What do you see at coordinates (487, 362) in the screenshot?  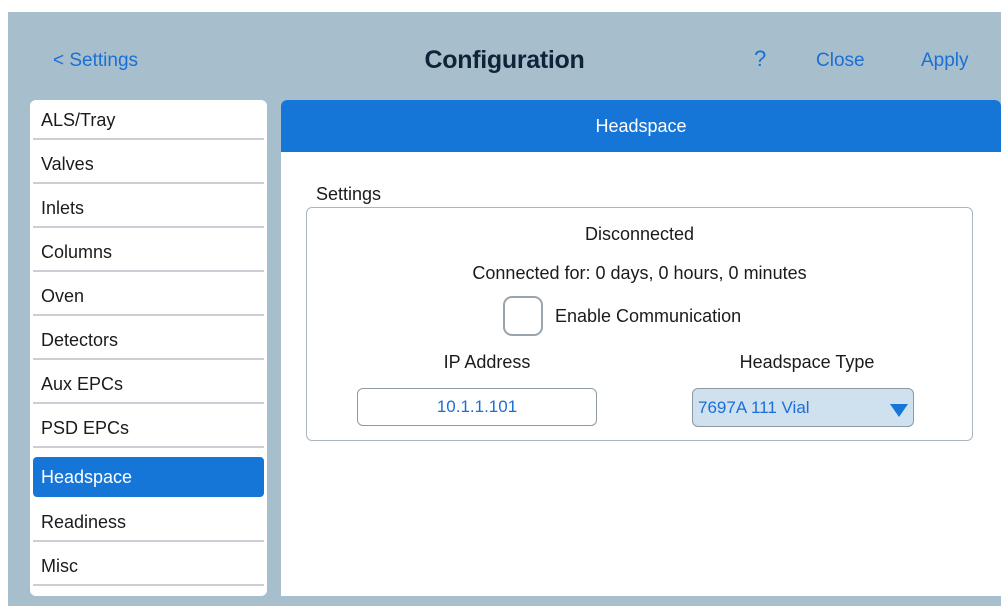 I see `ip-address-label: IP Address` at bounding box center [487, 362].